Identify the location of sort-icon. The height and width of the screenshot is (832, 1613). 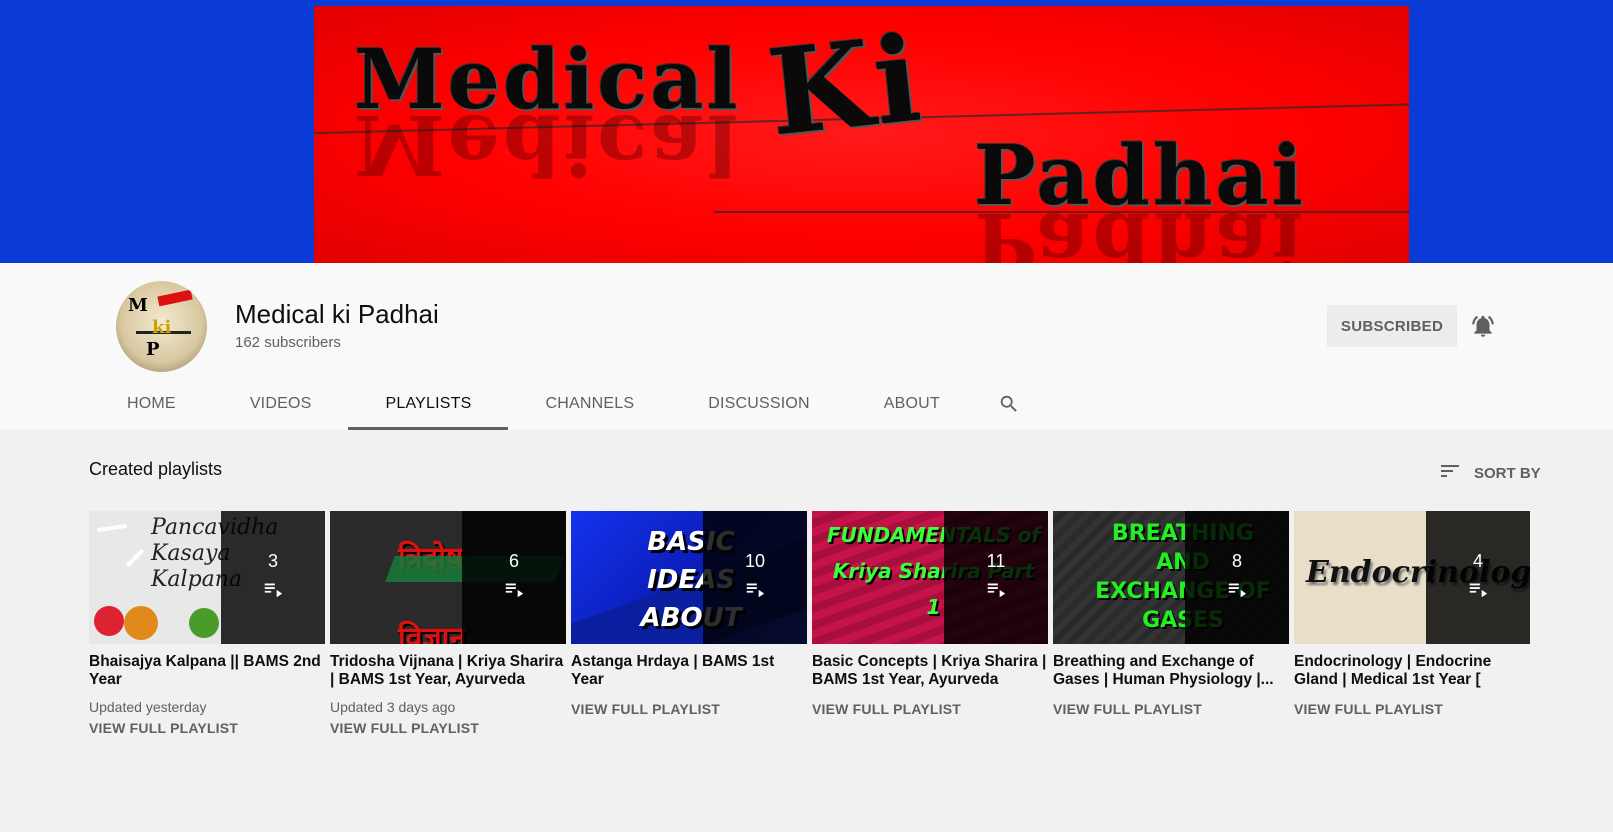
(1450, 473).